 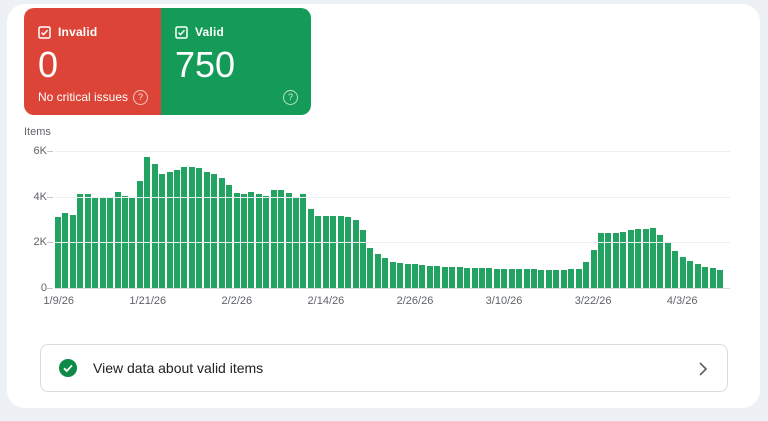 What do you see at coordinates (682, 301) in the screenshot?
I see `x-axis-label: 4/3/26` at bounding box center [682, 301].